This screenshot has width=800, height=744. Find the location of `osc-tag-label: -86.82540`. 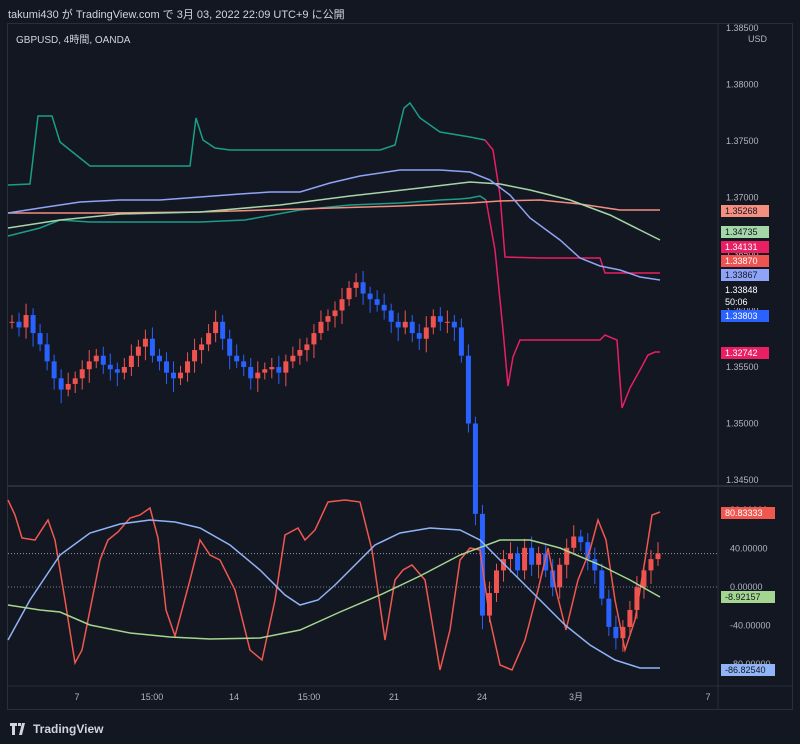

osc-tag-label: -86.82540 is located at coordinates (745, 670).